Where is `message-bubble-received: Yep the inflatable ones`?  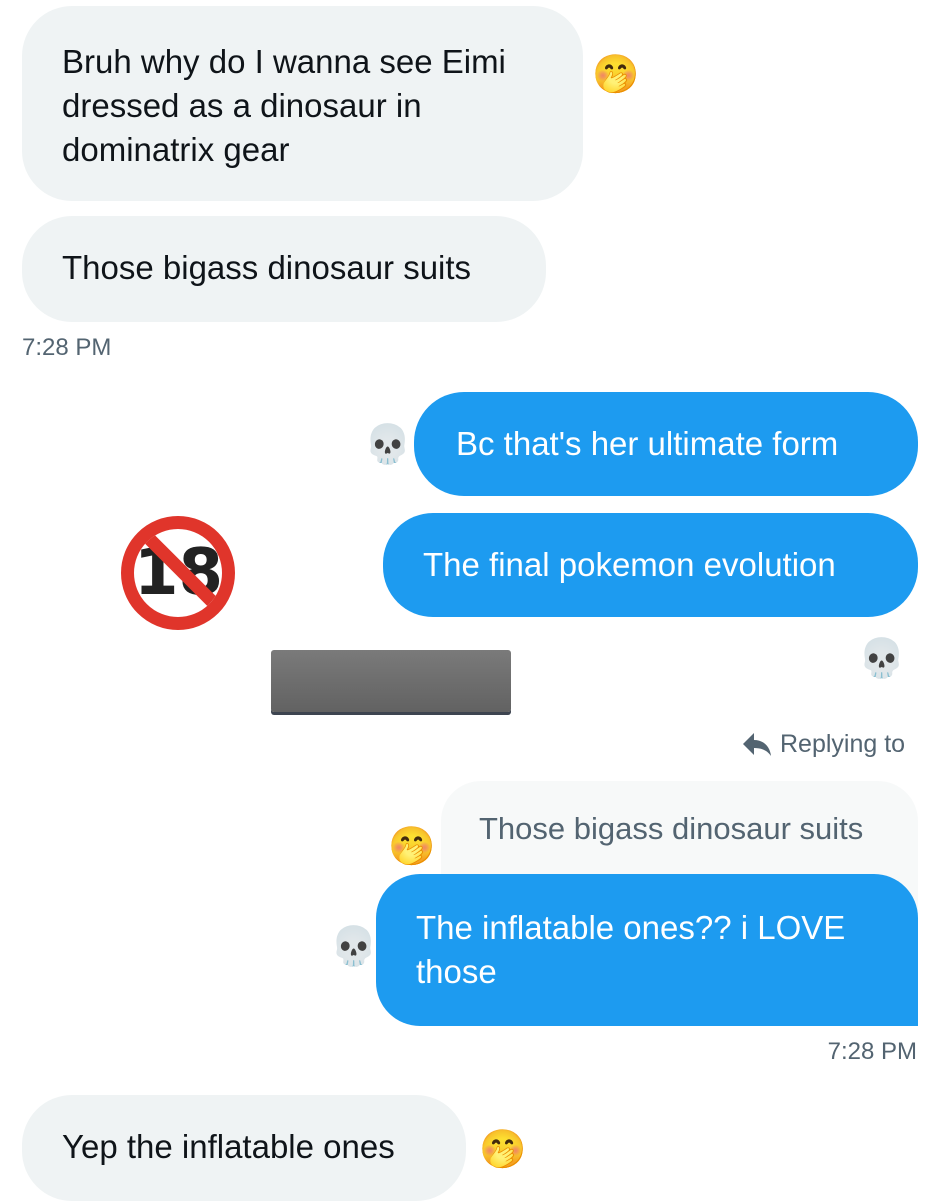
message-bubble-received: Yep the inflatable ones is located at coordinates (244, 1148).